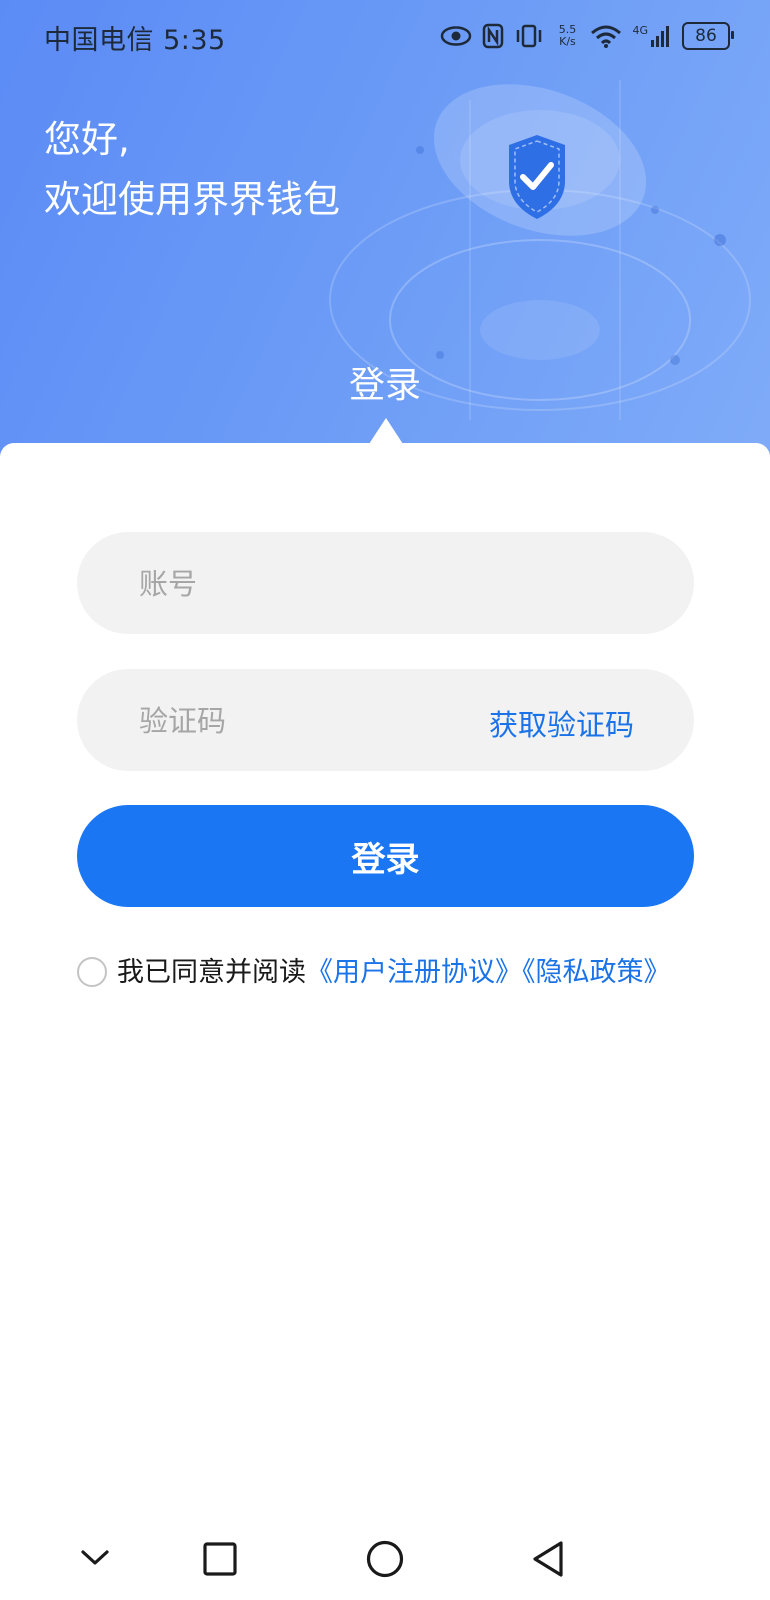 The image size is (770, 1600). I want to click on get-code-button: 获取验证码, so click(561, 723).